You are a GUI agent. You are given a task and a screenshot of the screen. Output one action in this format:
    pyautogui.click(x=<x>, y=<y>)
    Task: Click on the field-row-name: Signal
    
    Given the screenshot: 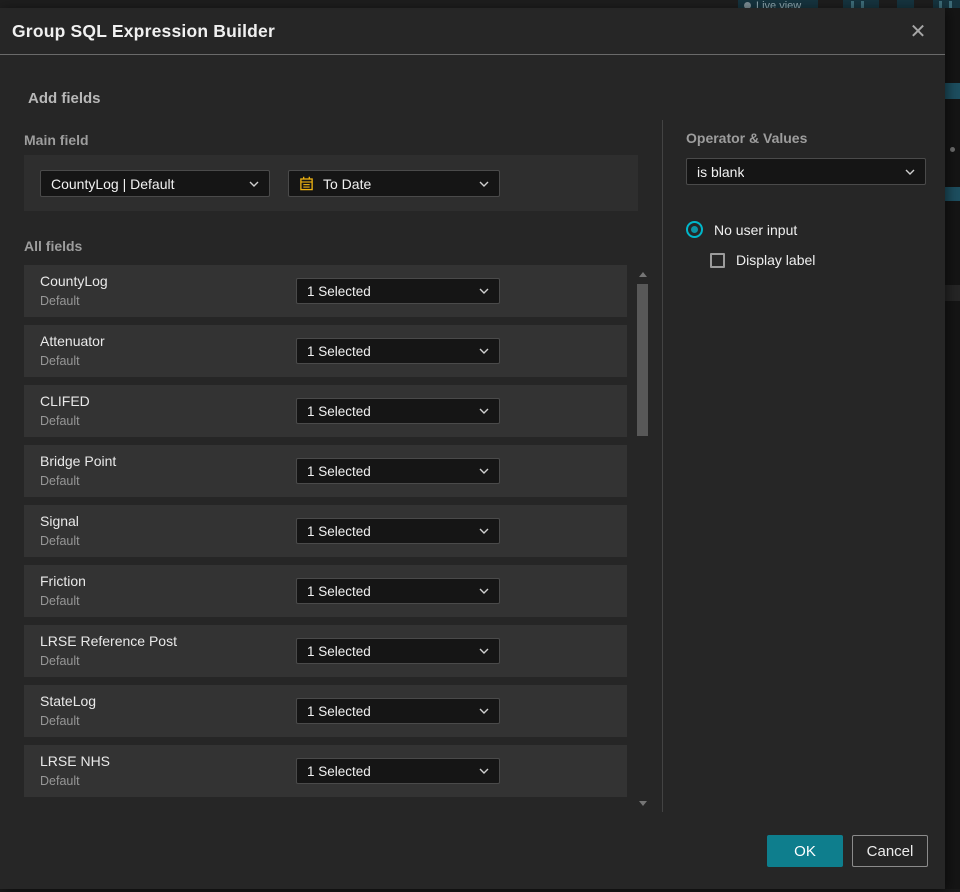 What is the action you would take?
    pyautogui.click(x=59, y=521)
    